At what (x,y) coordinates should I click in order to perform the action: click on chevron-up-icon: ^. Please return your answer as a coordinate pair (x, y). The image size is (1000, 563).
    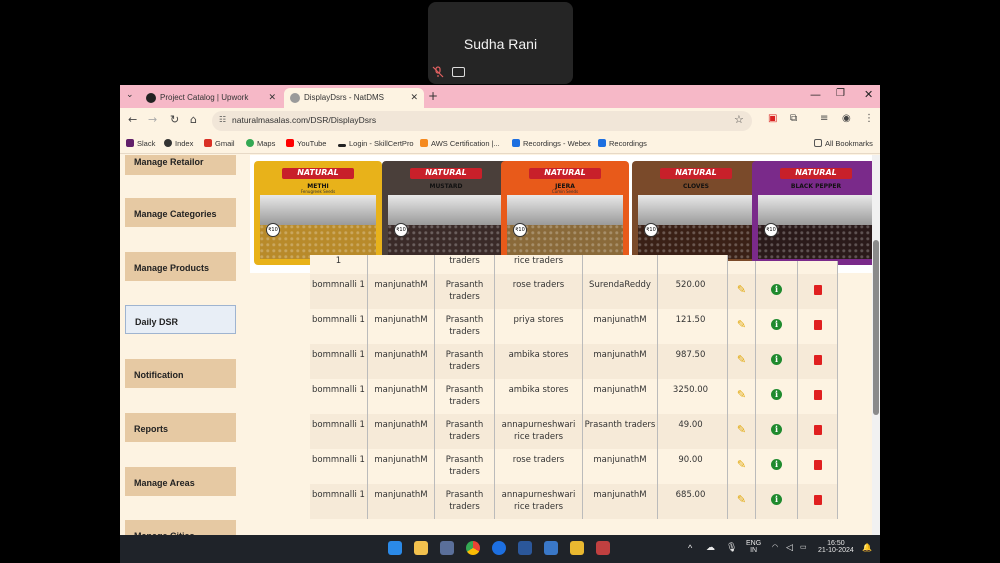
    Looking at the image, I should click on (690, 548).